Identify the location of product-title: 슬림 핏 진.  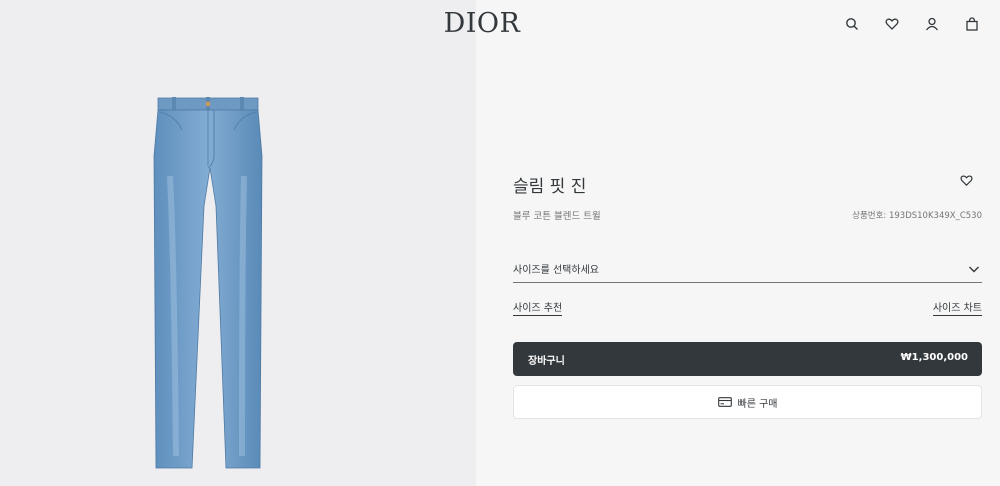
(550, 187).